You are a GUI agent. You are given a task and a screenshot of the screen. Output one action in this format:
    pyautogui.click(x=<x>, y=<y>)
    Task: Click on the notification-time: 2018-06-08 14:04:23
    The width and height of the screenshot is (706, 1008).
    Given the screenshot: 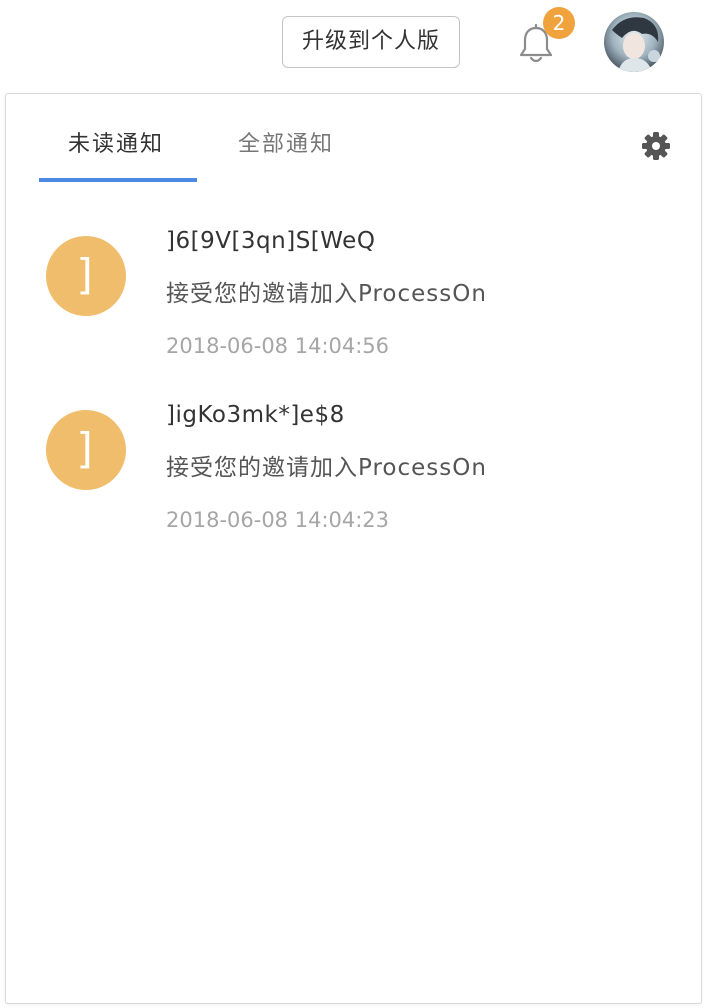 What is the action you would take?
    pyautogui.click(x=278, y=520)
    